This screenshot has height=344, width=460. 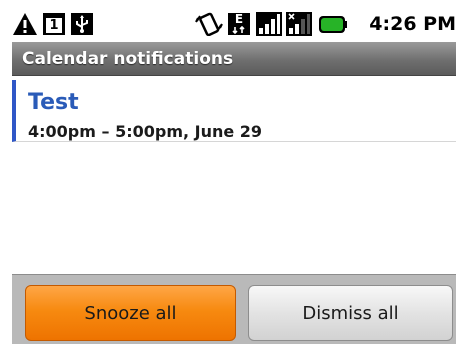 I want to click on calendar-day-number: 1, so click(x=54, y=25).